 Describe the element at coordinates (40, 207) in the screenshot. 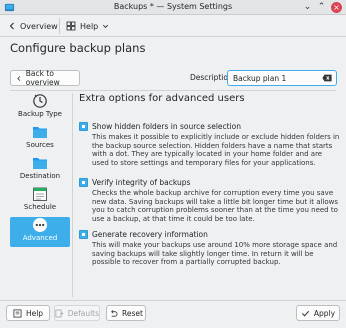

I see `sidebar-item-label: Schedule` at that location.